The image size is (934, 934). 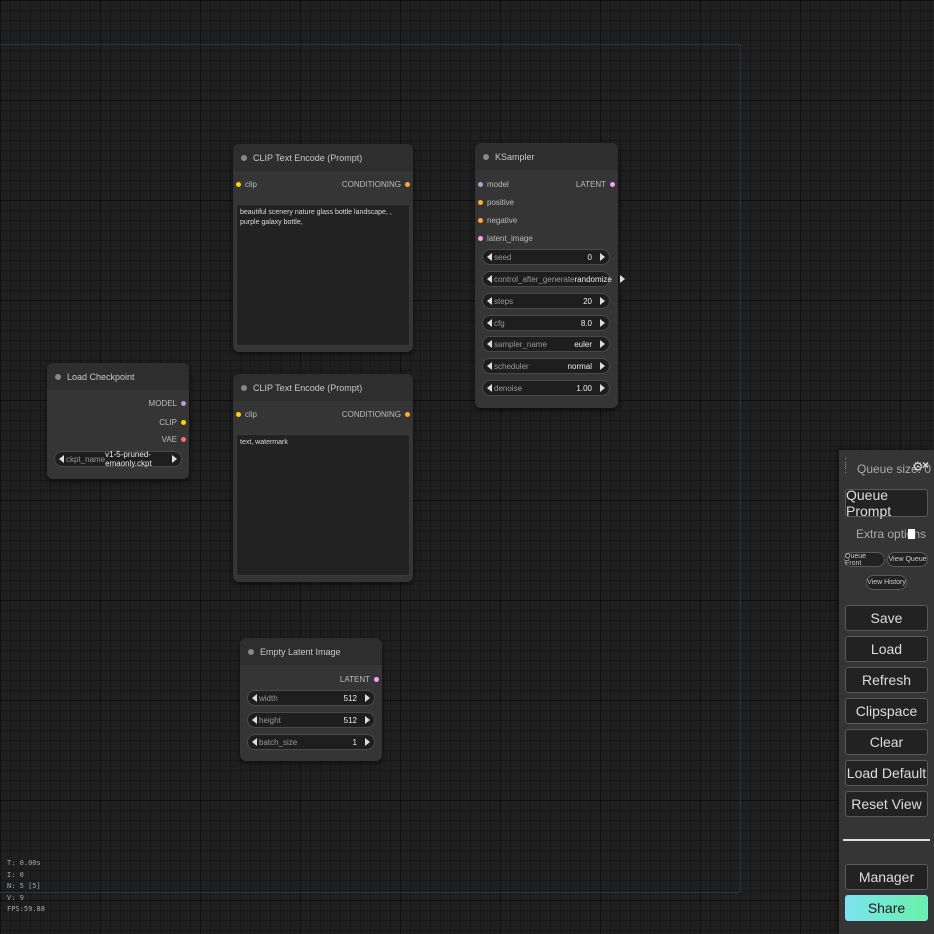 What do you see at coordinates (553, 279) in the screenshot?
I see `control-after-generate-widget: control_after_generate randomize` at bounding box center [553, 279].